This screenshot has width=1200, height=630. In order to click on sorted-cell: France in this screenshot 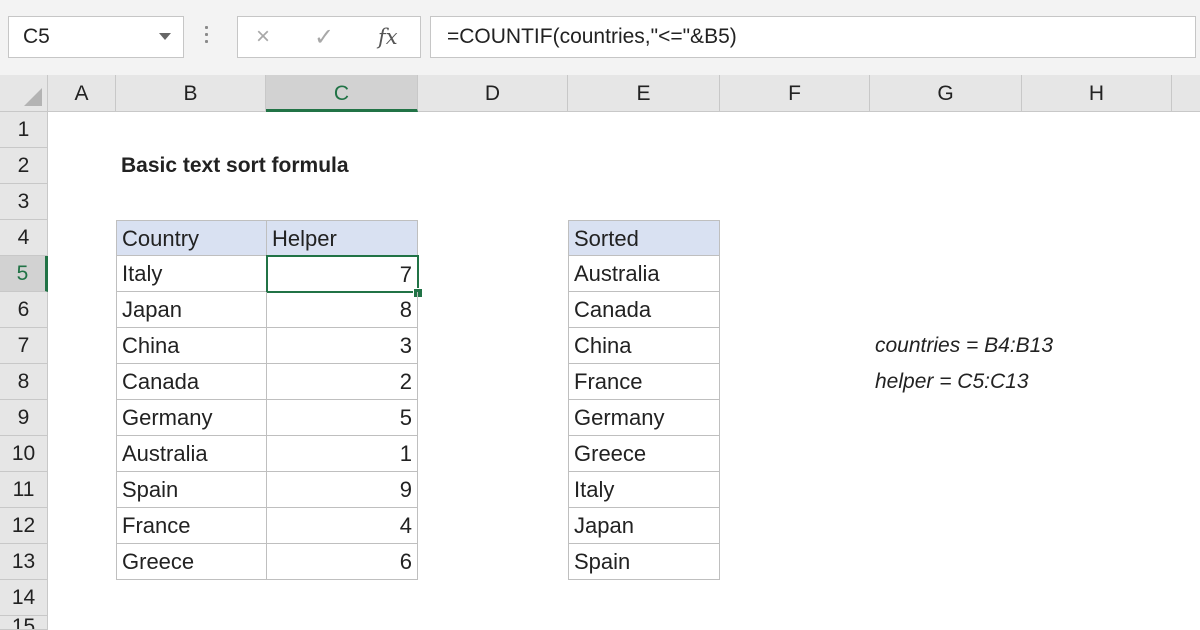, I will do `click(644, 382)`.